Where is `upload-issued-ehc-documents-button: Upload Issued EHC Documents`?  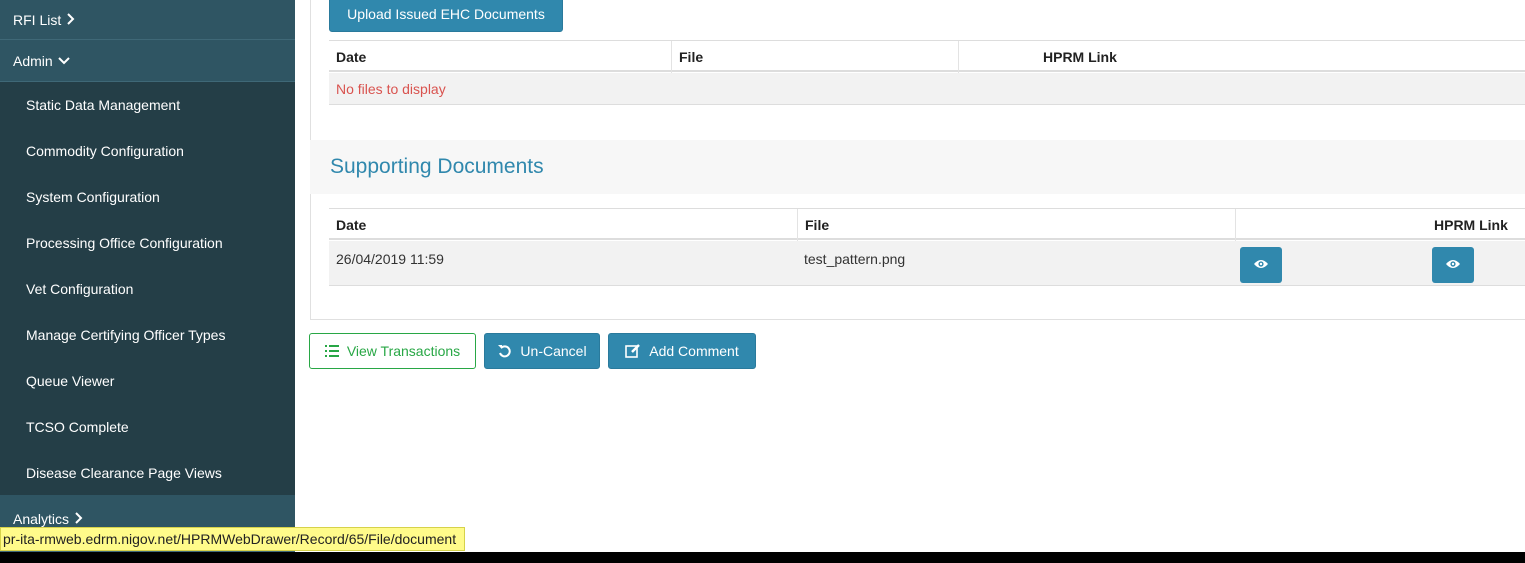
upload-issued-ehc-documents-button: Upload Issued EHC Documents is located at coordinates (446, 16).